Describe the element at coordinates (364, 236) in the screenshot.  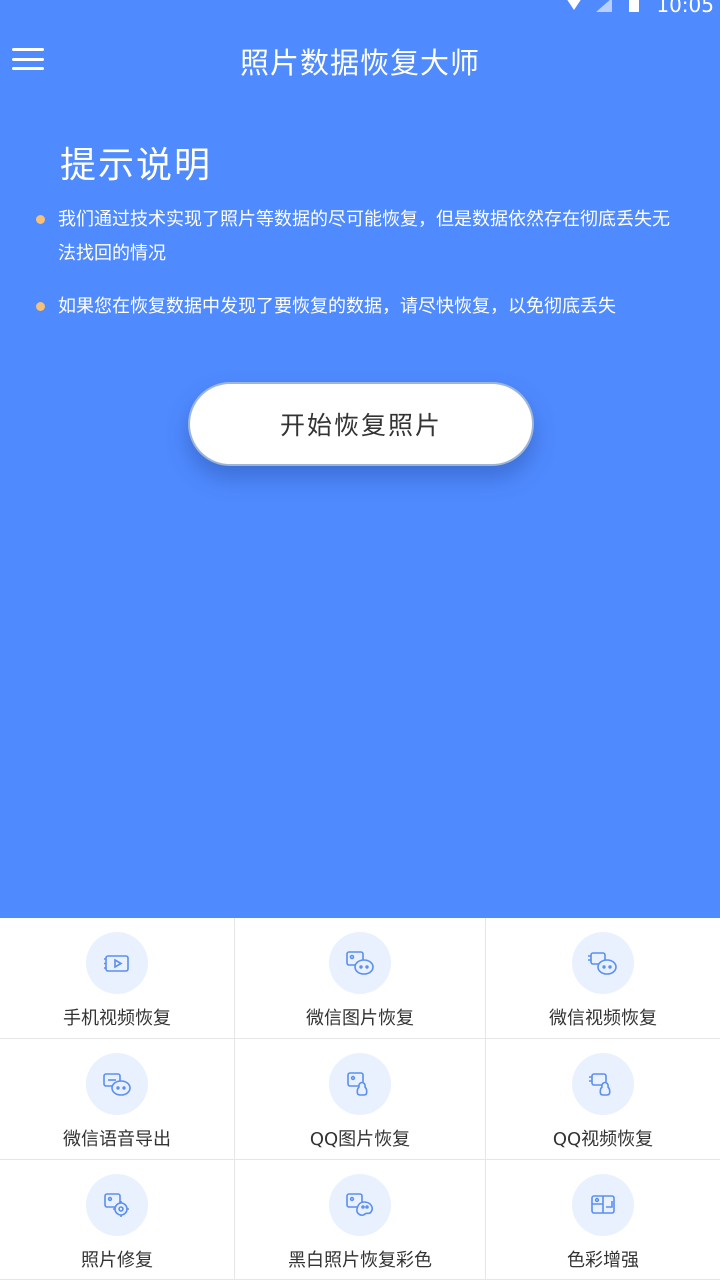
I see `notice-item-text: 我们通过技术实现了照片等数据的尽可能恢复，但是数据依然存在彻底丢失无法找回的情况` at that location.